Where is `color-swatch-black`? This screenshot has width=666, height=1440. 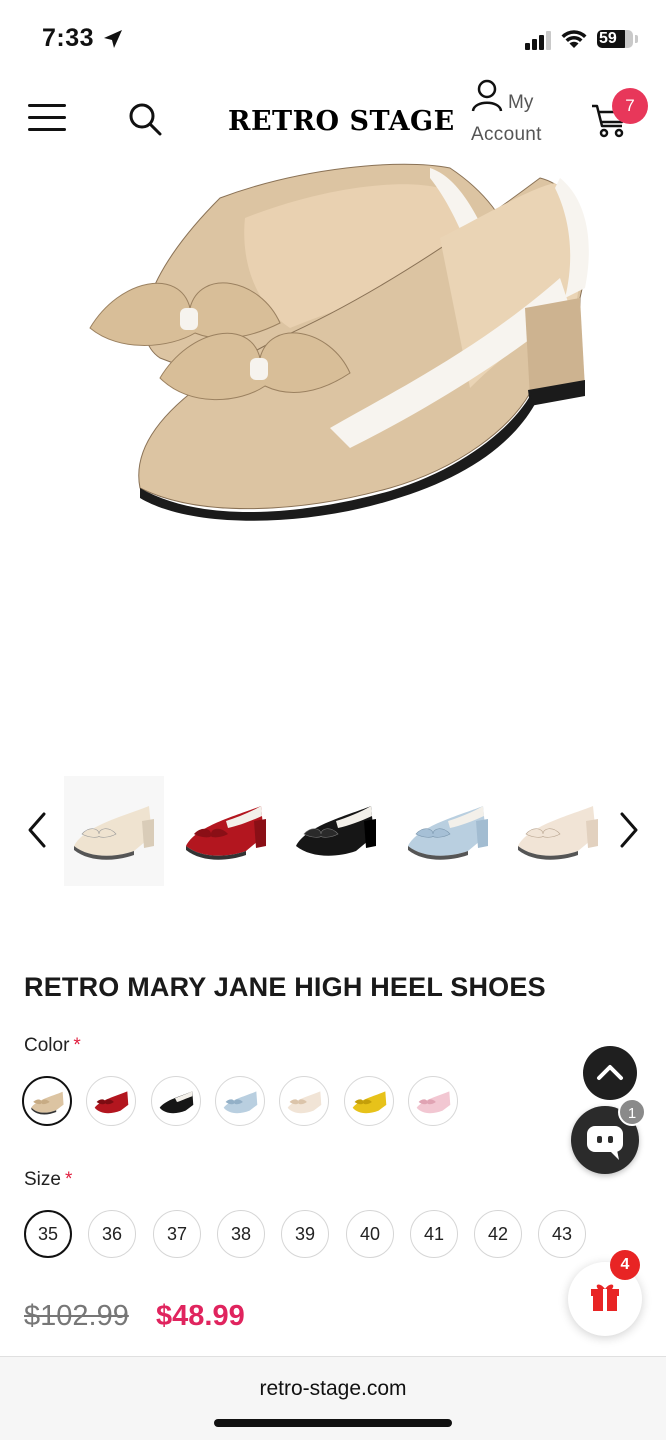
color-swatch-black is located at coordinates (176, 1101).